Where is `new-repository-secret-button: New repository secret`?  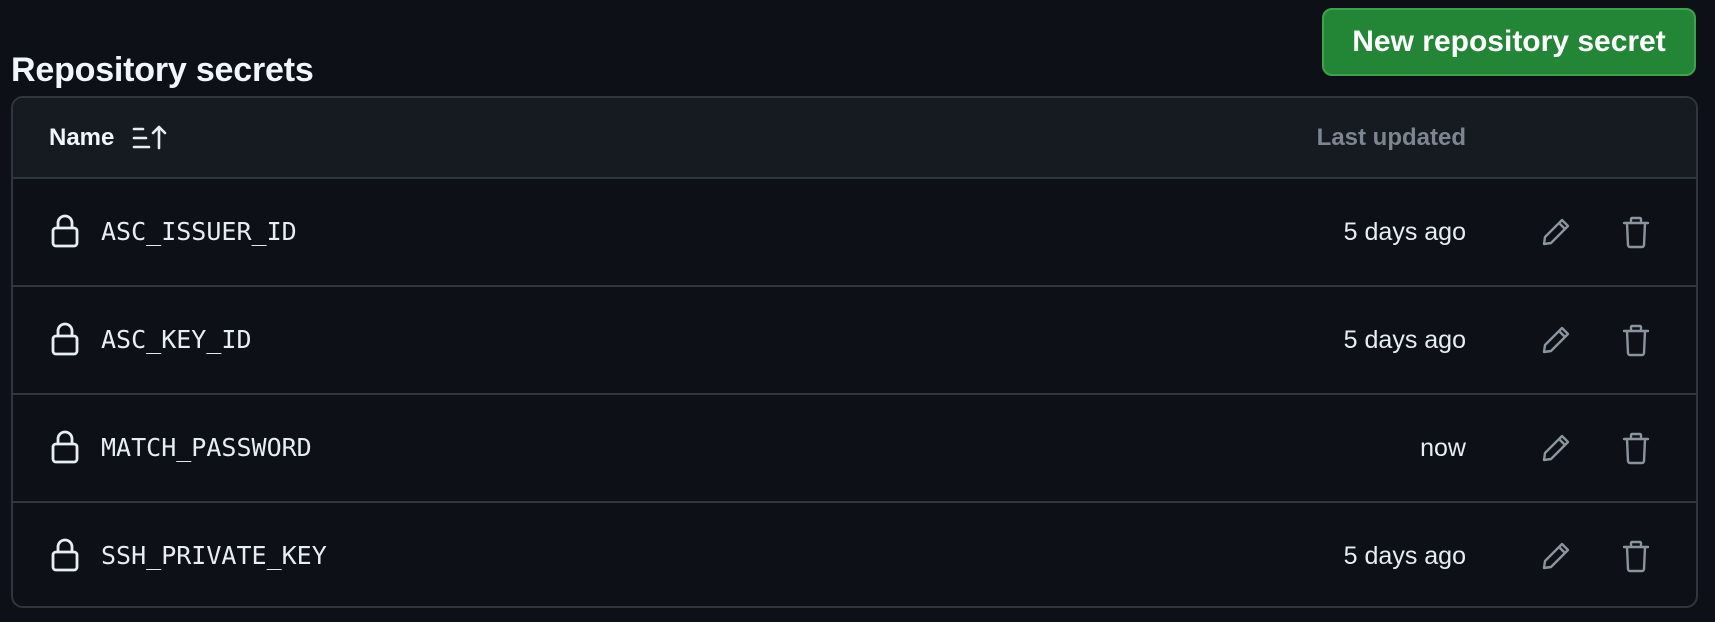
new-repository-secret-button: New repository secret is located at coordinates (1509, 42).